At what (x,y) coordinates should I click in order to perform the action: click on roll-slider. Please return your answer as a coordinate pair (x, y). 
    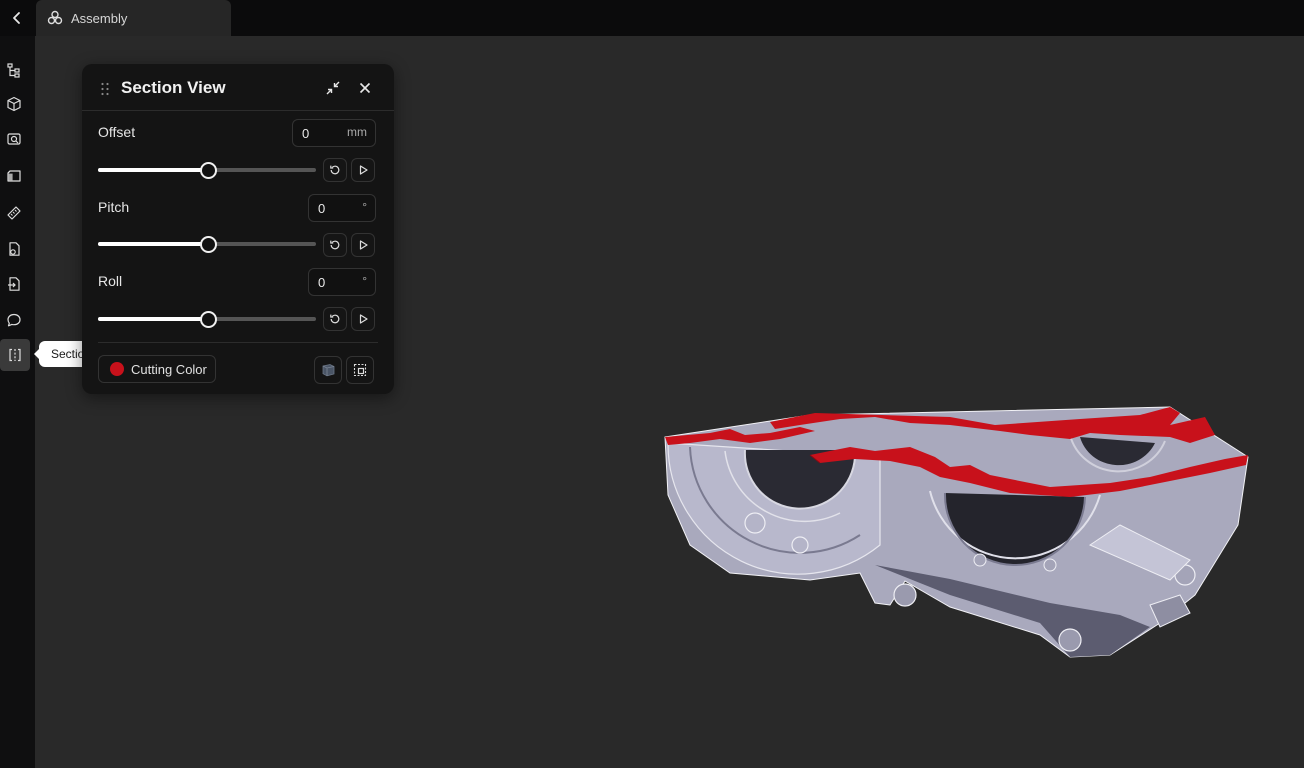
    Looking at the image, I should click on (207, 319).